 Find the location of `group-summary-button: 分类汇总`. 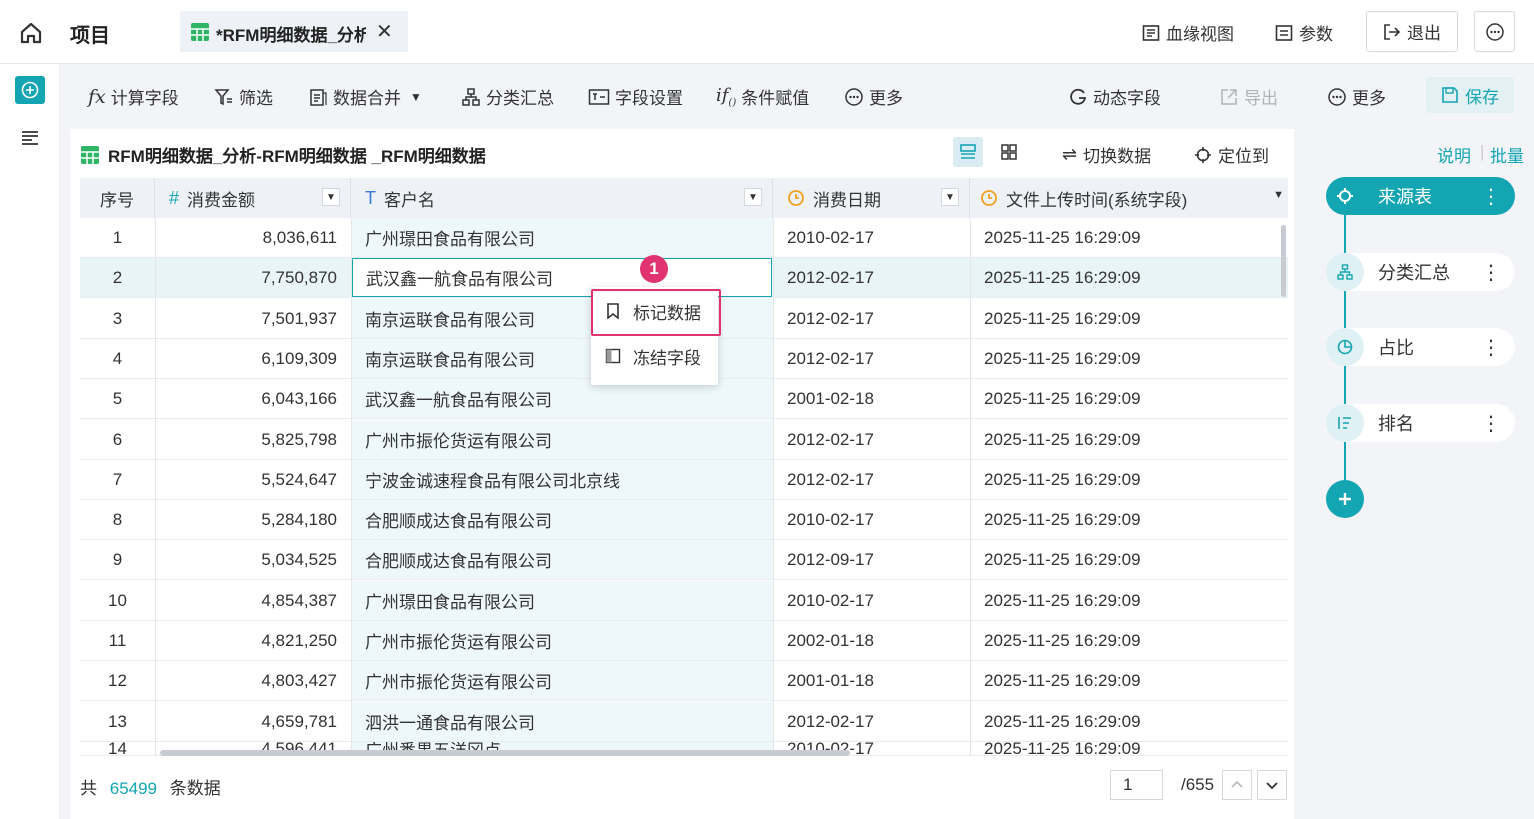

group-summary-button: 分类汇总 is located at coordinates (507, 96).